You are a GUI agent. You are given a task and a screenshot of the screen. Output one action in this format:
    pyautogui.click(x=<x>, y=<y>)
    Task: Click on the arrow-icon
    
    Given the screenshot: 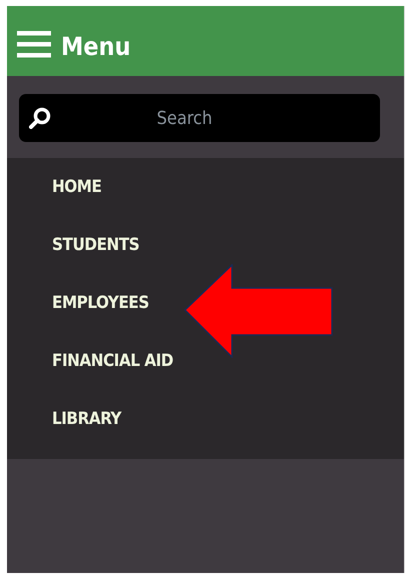 What is the action you would take?
    pyautogui.click(x=259, y=311)
    